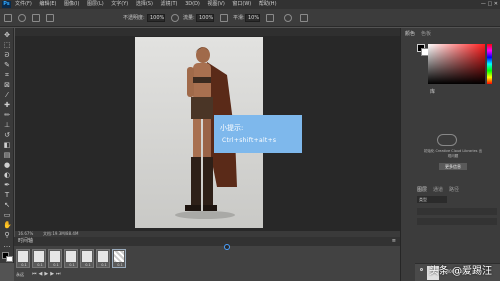 The image size is (500, 281). Describe the element at coordinates (421, 269) in the screenshot. I see `eye-icon` at that location.